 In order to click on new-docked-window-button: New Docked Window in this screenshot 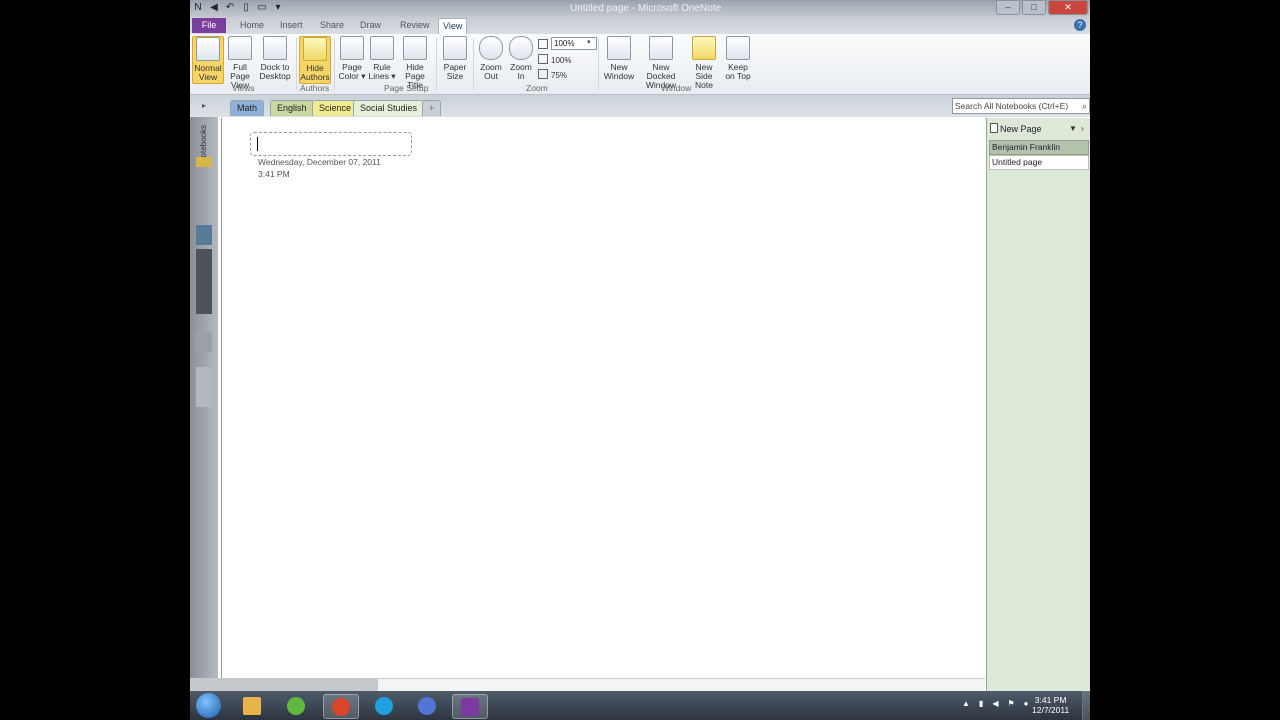, I will do `click(661, 63)`.